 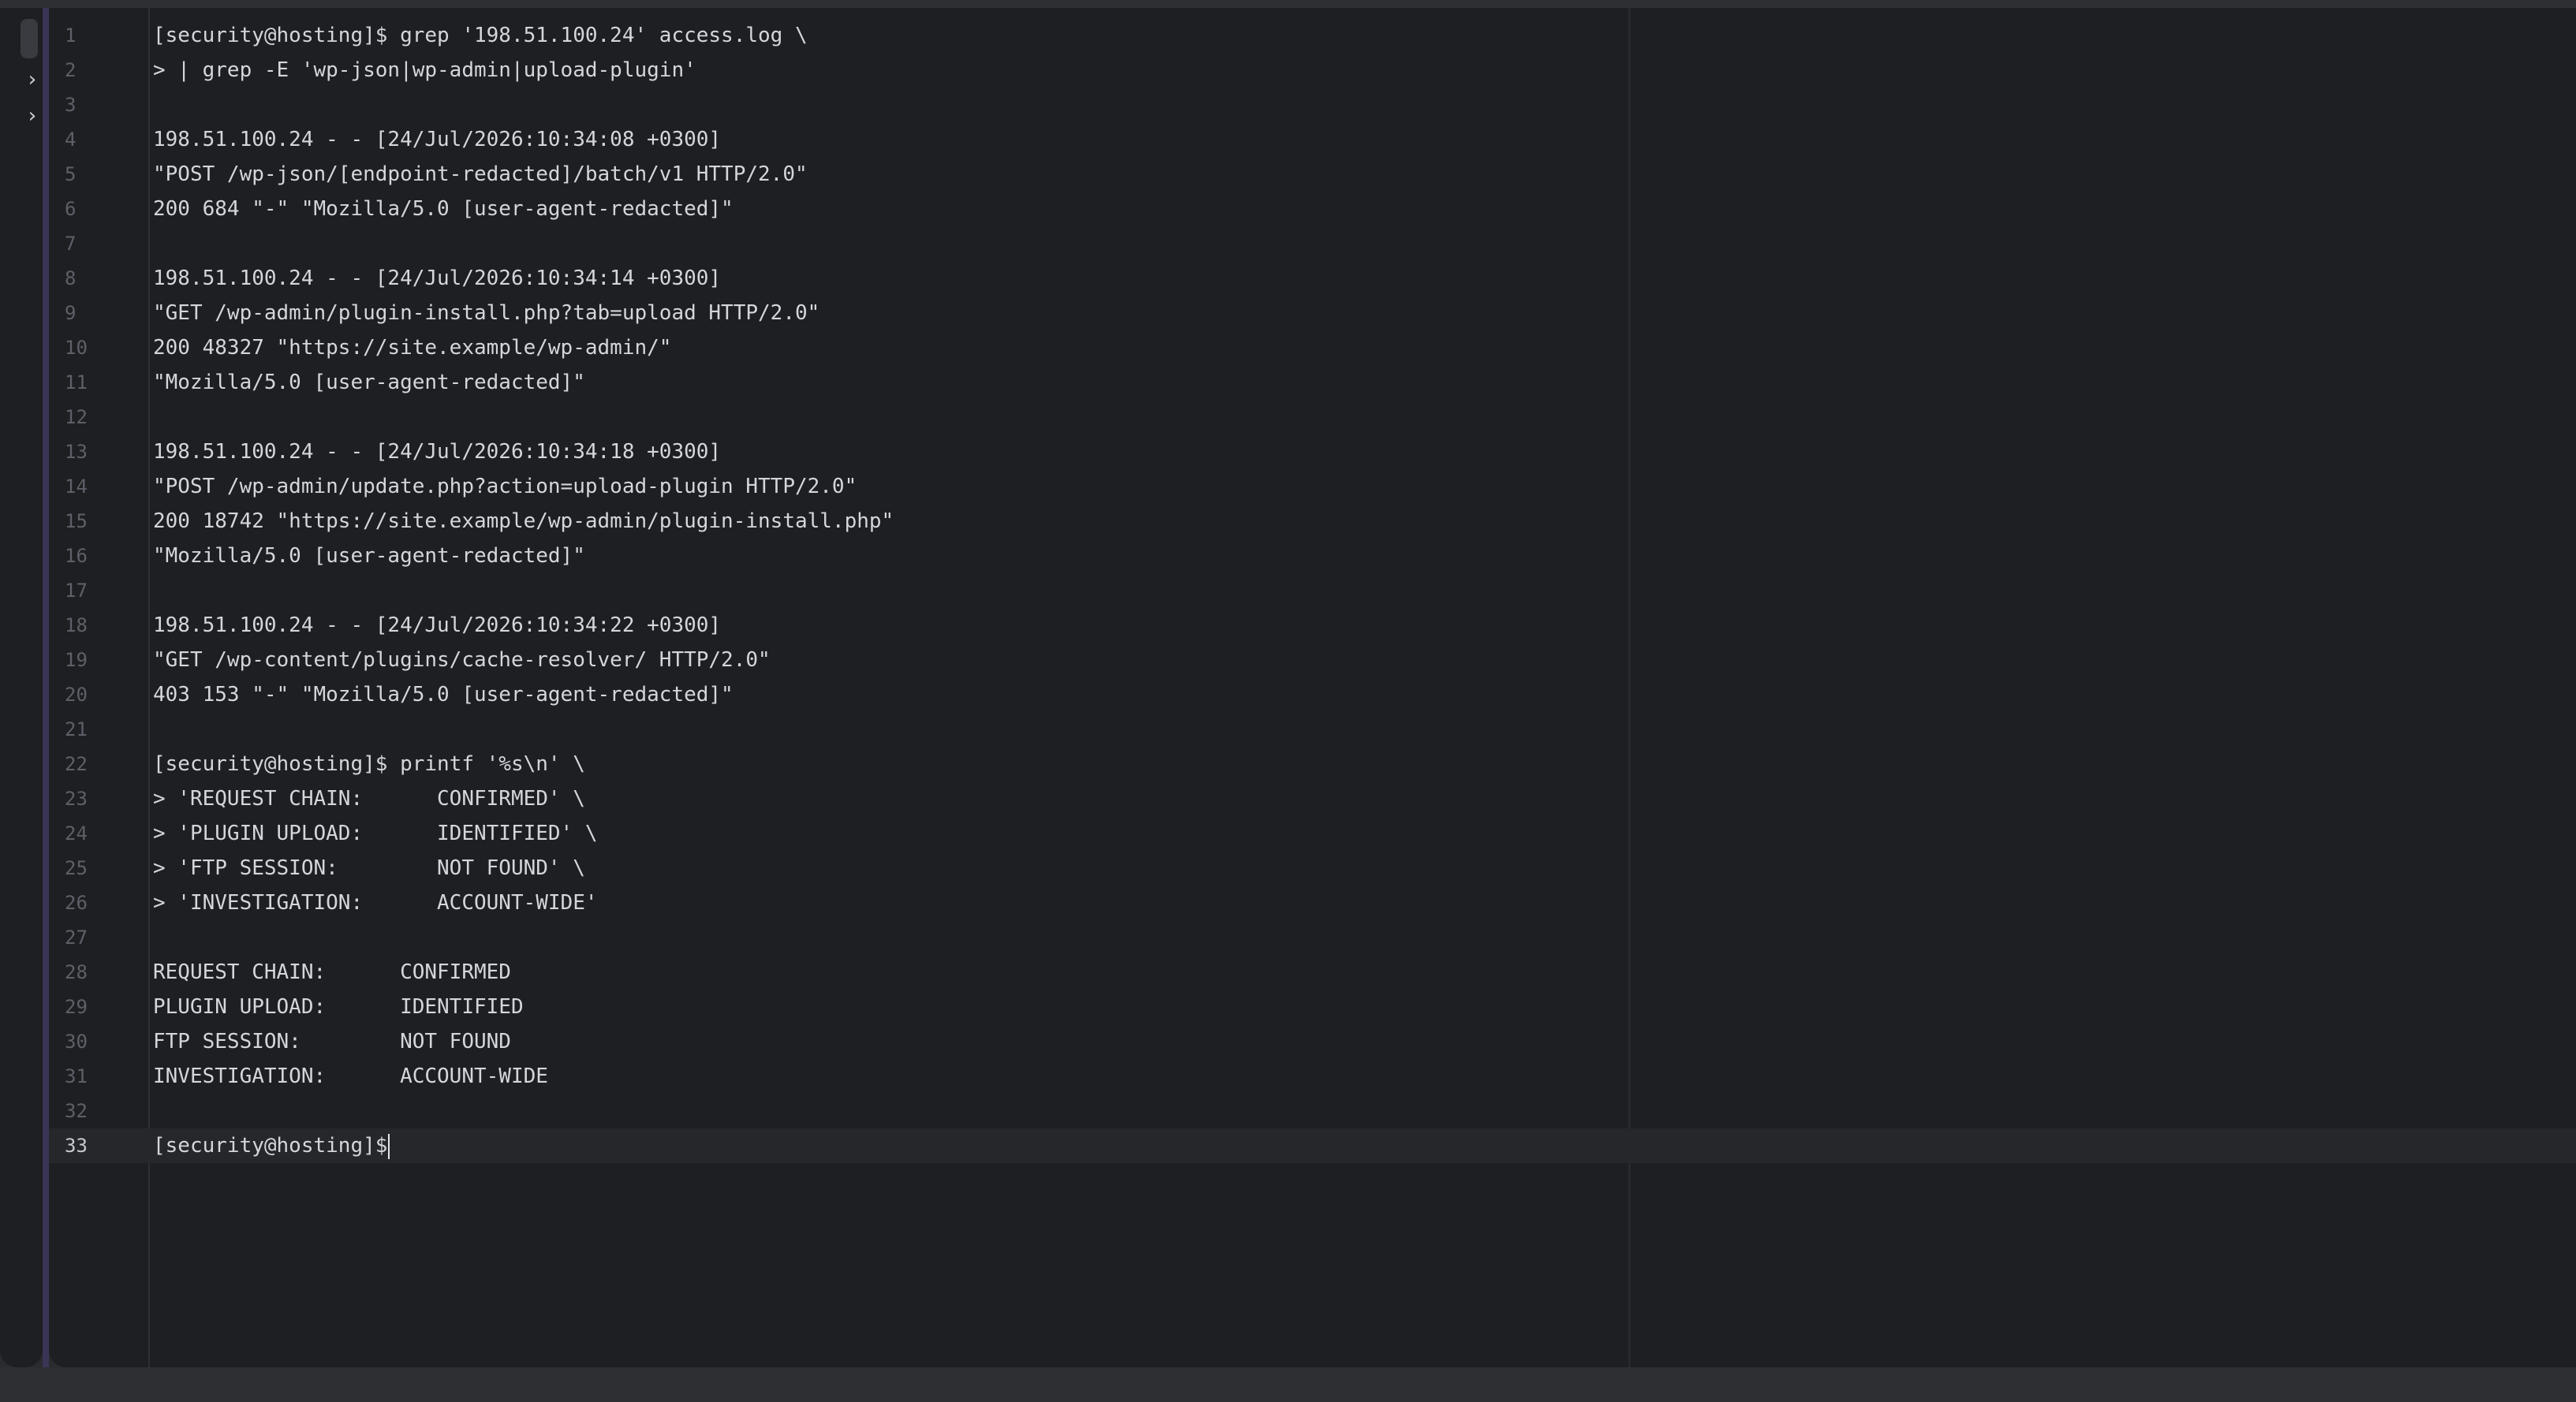 What do you see at coordinates (1312, 1007) in the screenshot?
I see `code-line: 29 PLUGIN UPLOAD: IDENTIFIED` at bounding box center [1312, 1007].